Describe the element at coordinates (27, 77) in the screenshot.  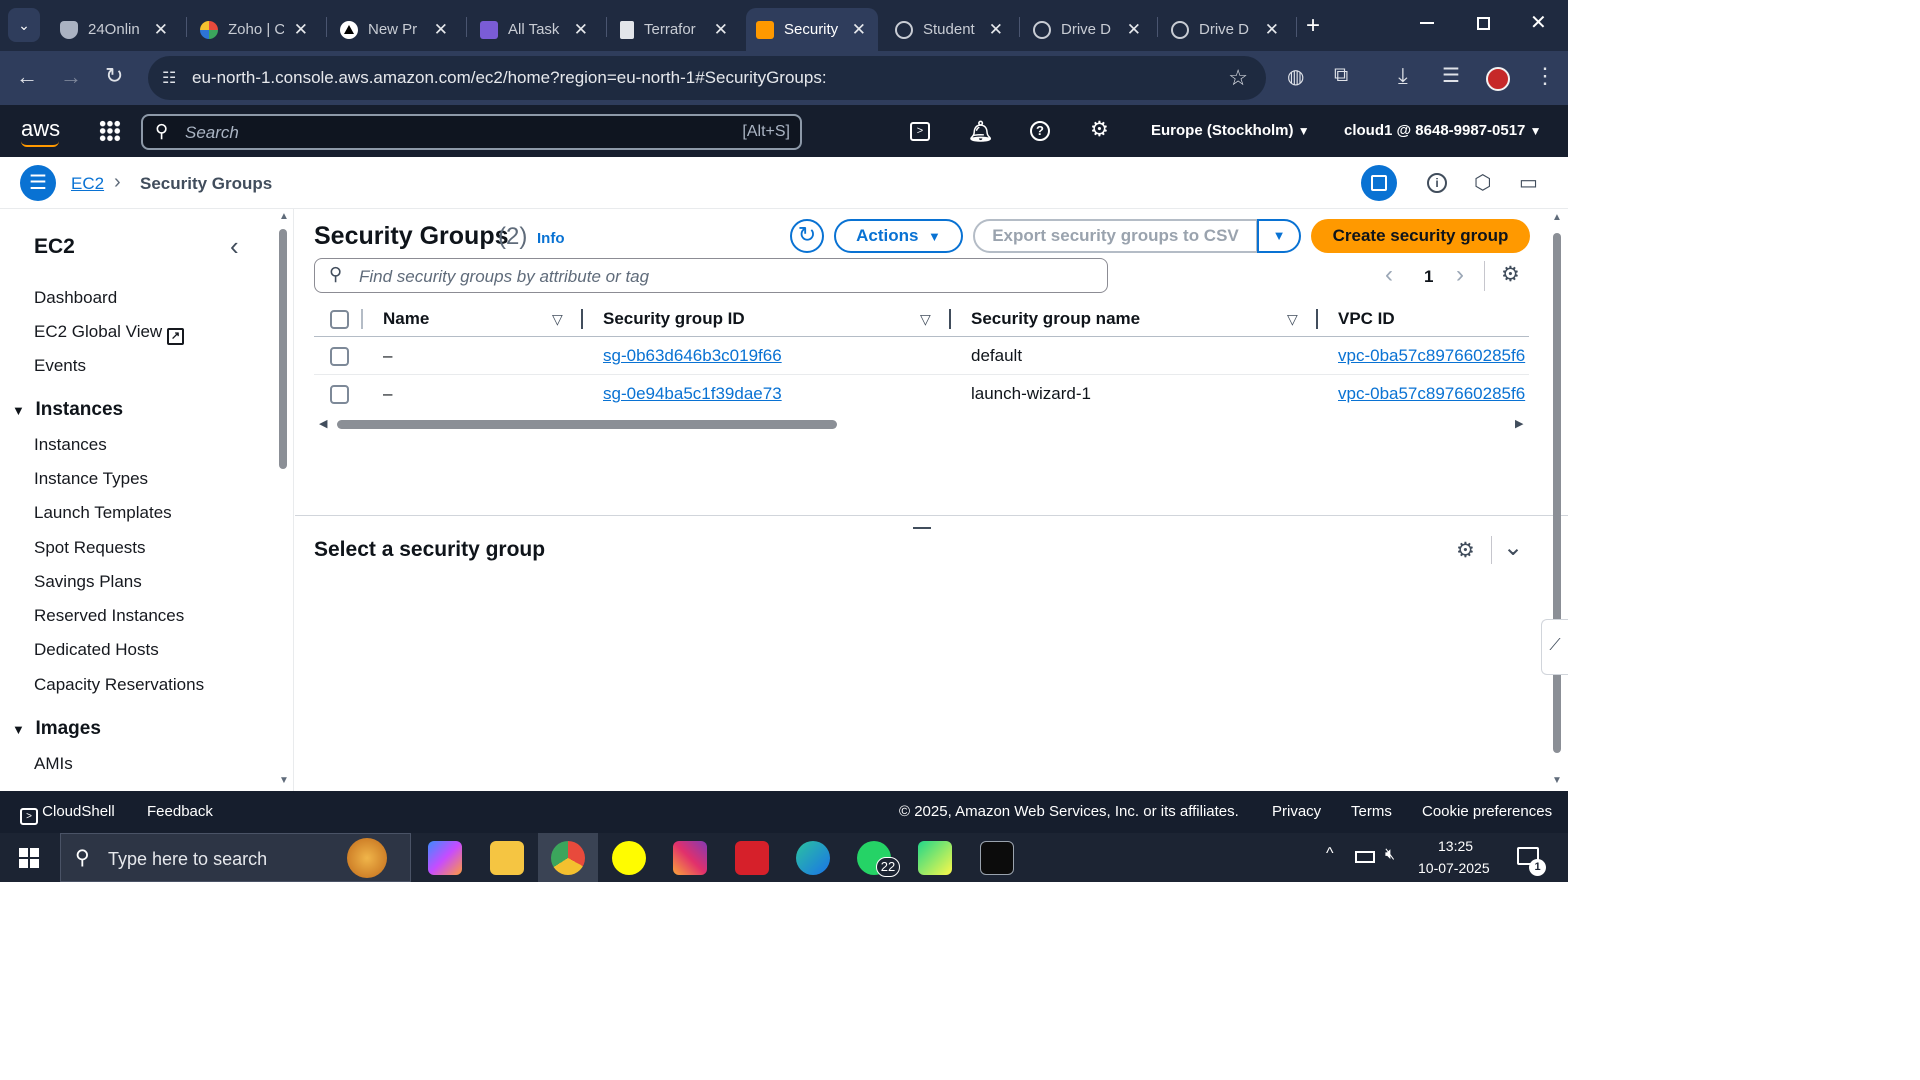
I see `back-icon: ←` at that location.